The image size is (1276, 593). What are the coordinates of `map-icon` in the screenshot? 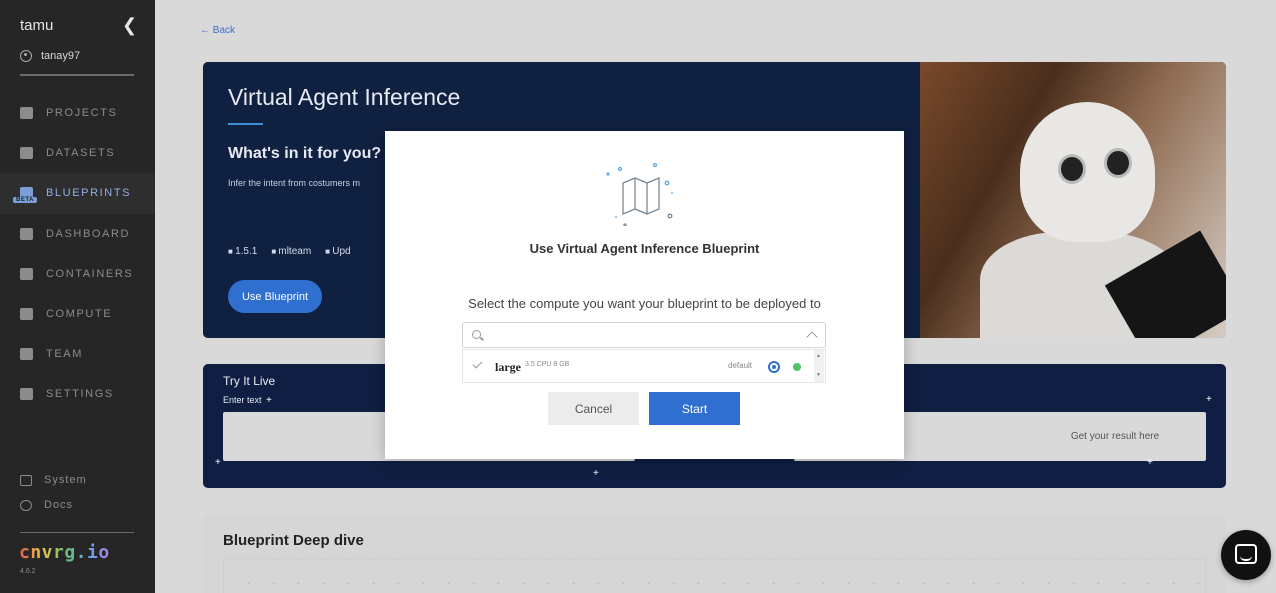 It's located at (639, 194).